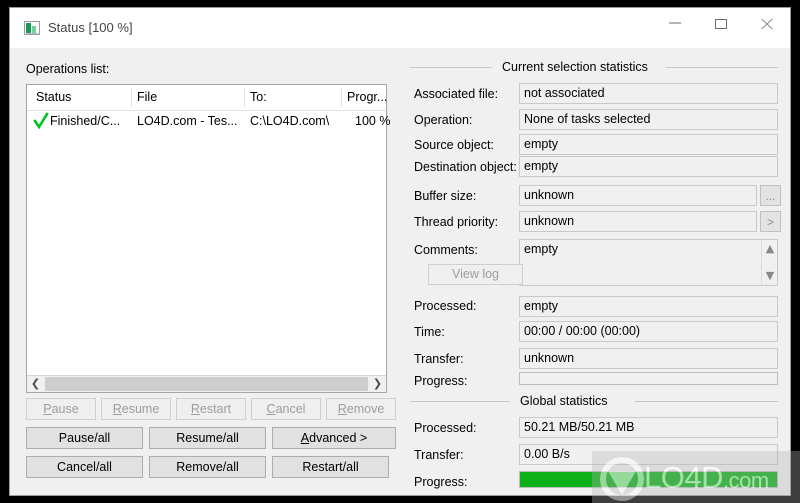  I want to click on view-log-button: View log, so click(475, 274).